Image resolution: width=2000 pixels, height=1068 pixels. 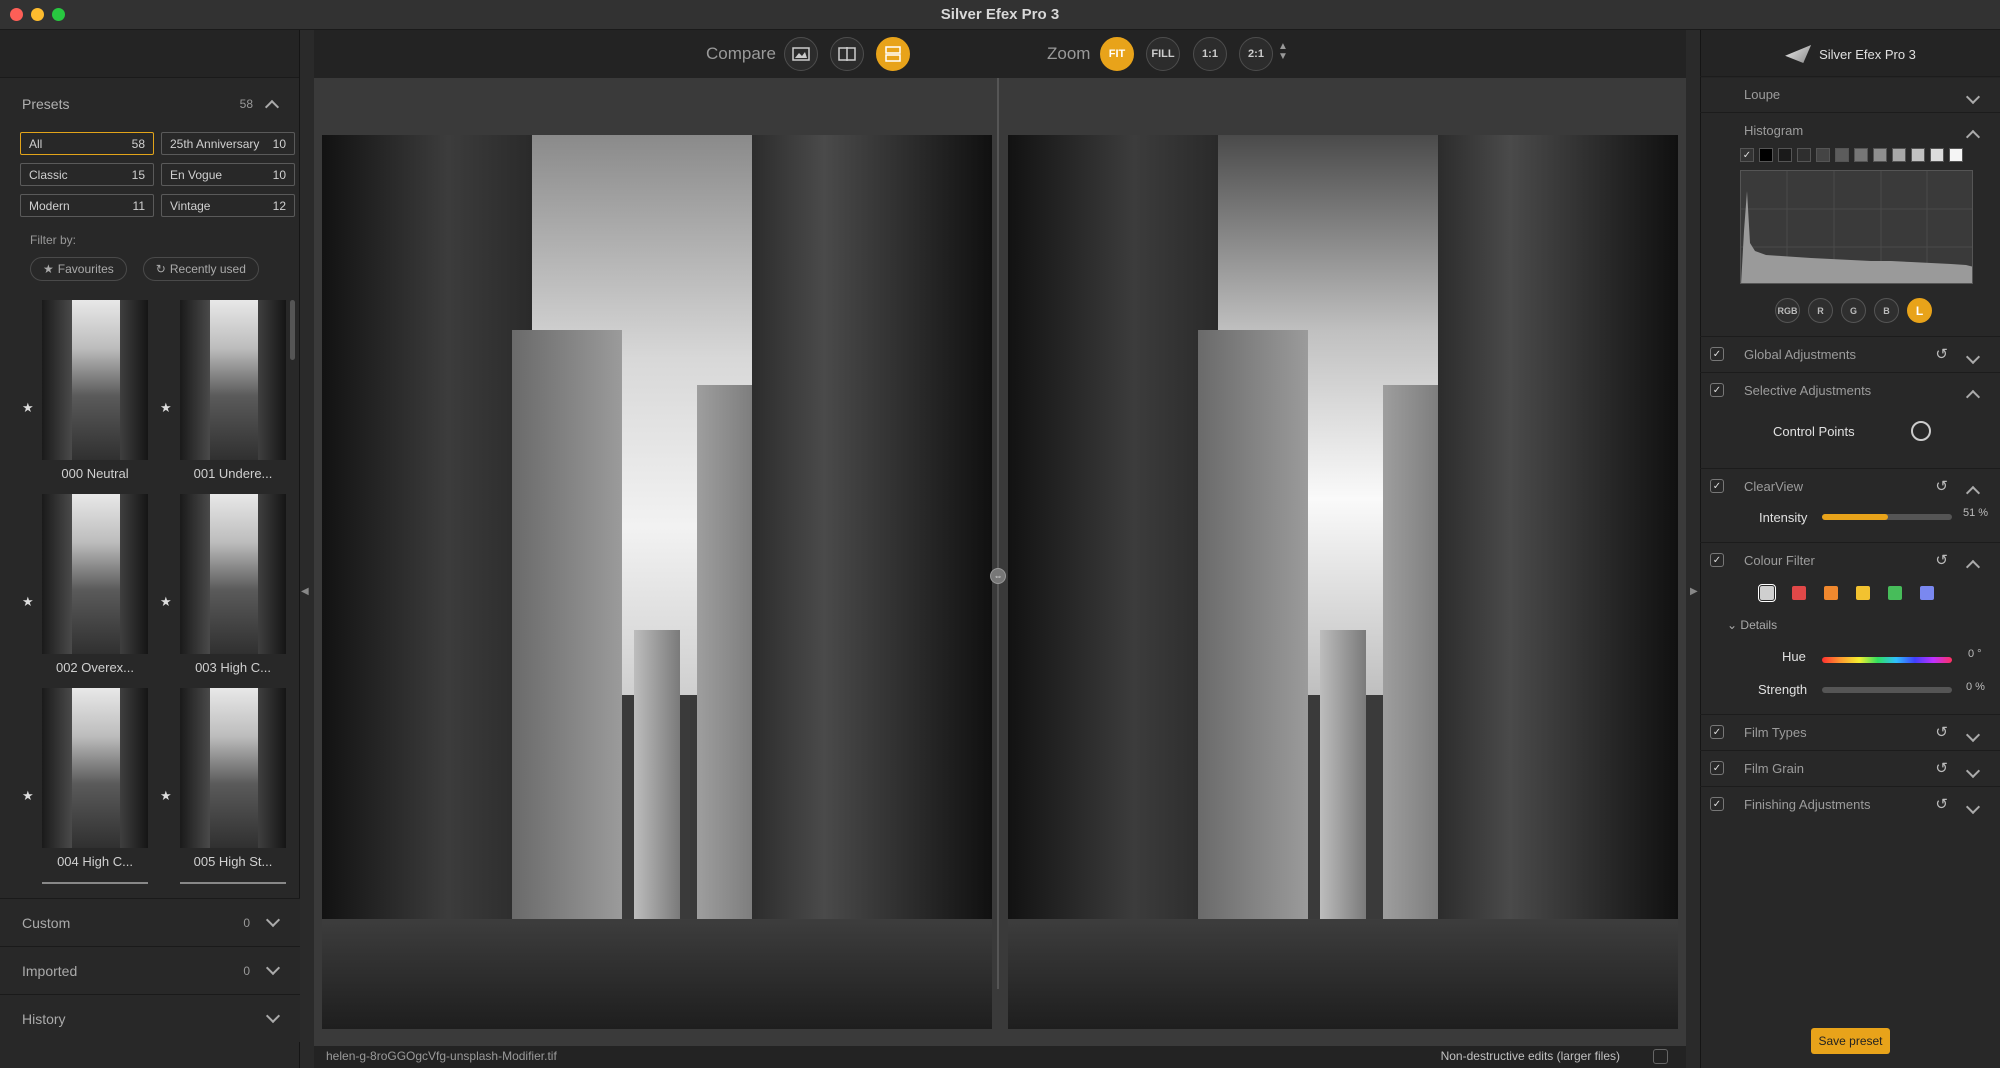 What do you see at coordinates (292, 330) in the screenshot?
I see `thumbnail-scrollbar` at bounding box center [292, 330].